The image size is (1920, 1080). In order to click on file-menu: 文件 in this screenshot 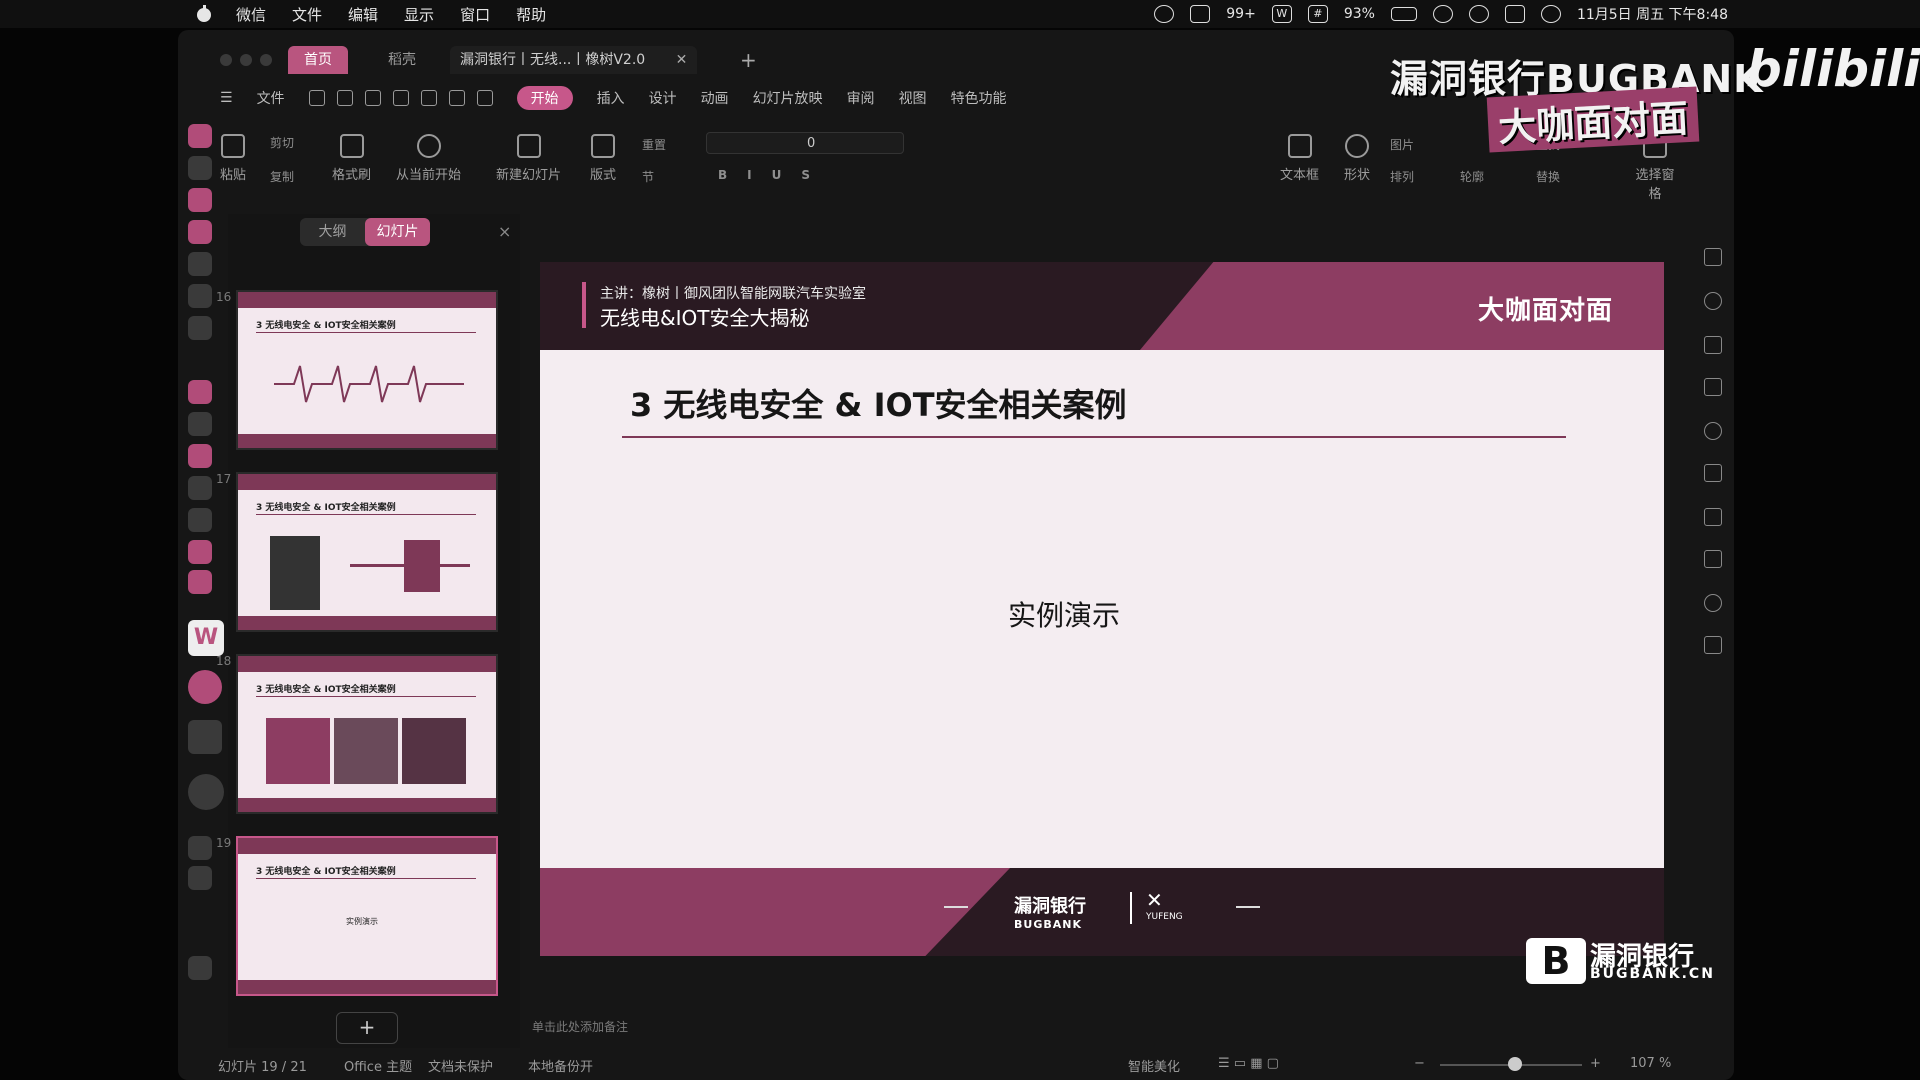, I will do `click(271, 98)`.